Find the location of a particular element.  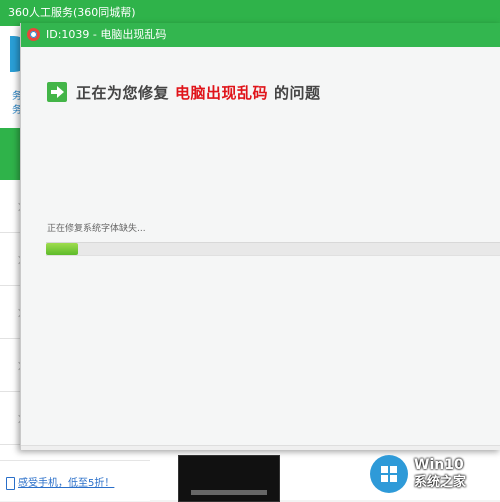

background-sidebar is located at coordinates (12, 315).